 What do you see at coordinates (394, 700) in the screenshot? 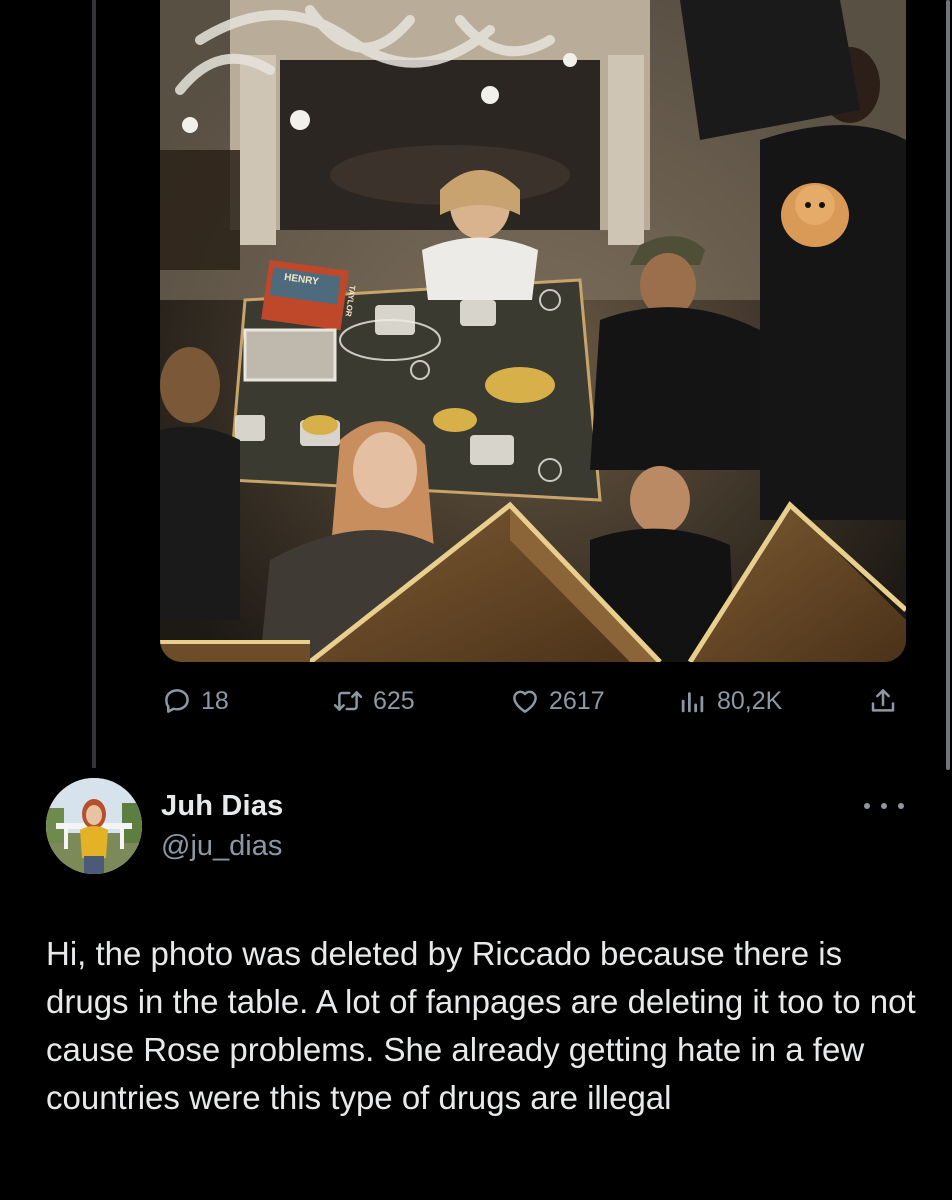
I see `retweet-count: 625` at bounding box center [394, 700].